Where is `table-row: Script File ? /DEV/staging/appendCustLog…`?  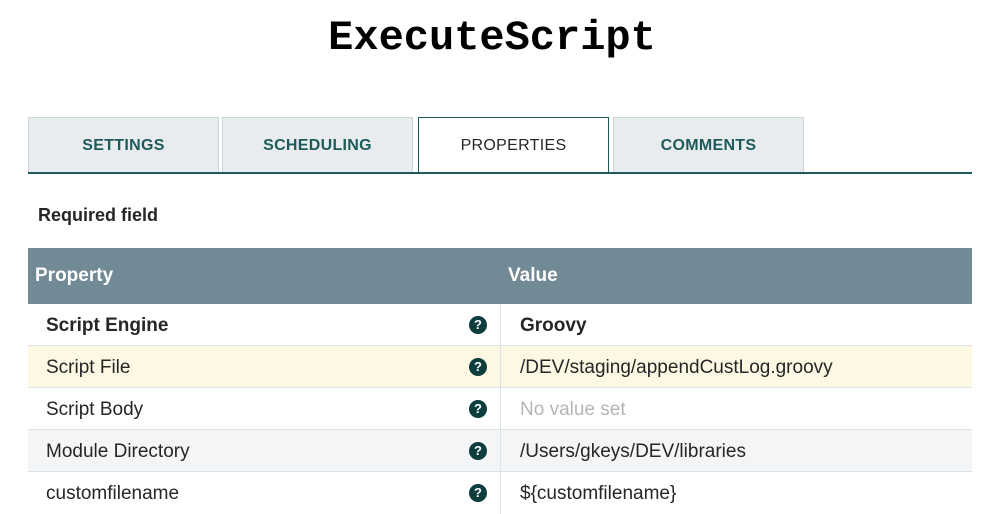 table-row: Script File ? /DEV/staging/appendCustLog… is located at coordinates (500, 367).